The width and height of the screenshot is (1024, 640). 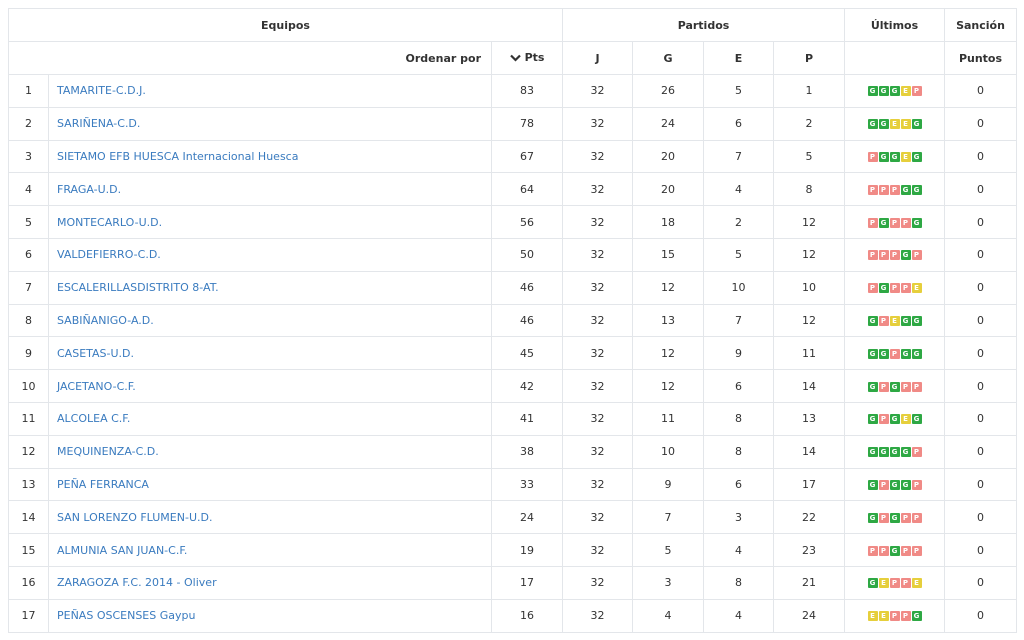 What do you see at coordinates (809, 615) in the screenshot?
I see `p-cell: 24` at bounding box center [809, 615].